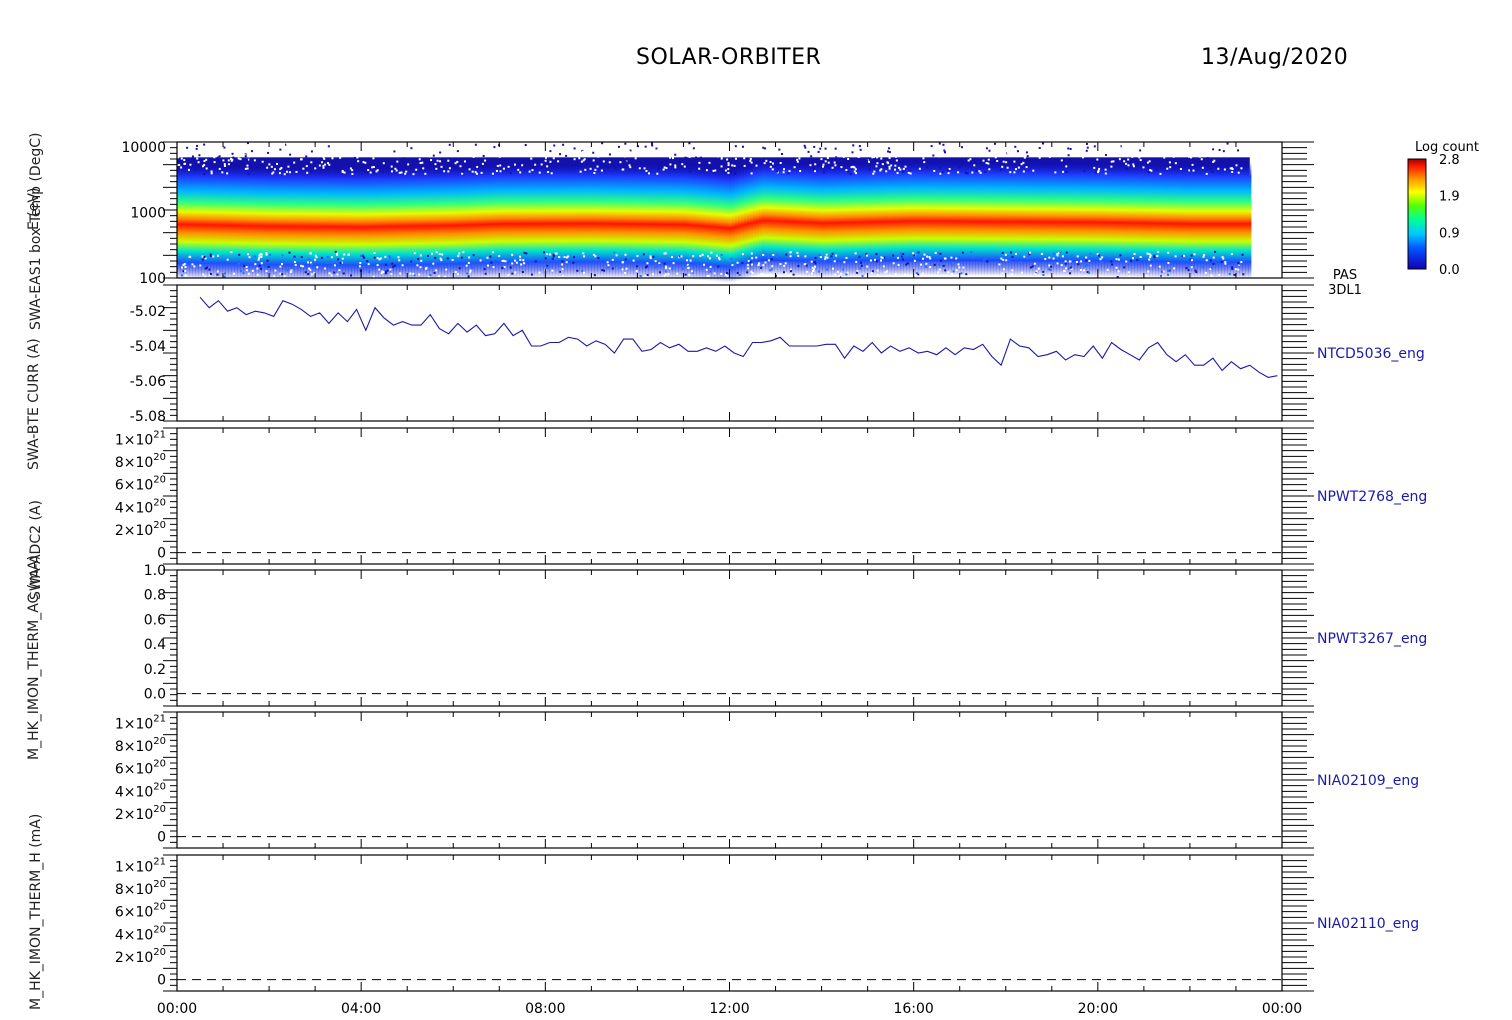  What do you see at coordinates (1368, 781) in the screenshot?
I see `panel-label-nia02109_eng: NIA02109_eng` at bounding box center [1368, 781].